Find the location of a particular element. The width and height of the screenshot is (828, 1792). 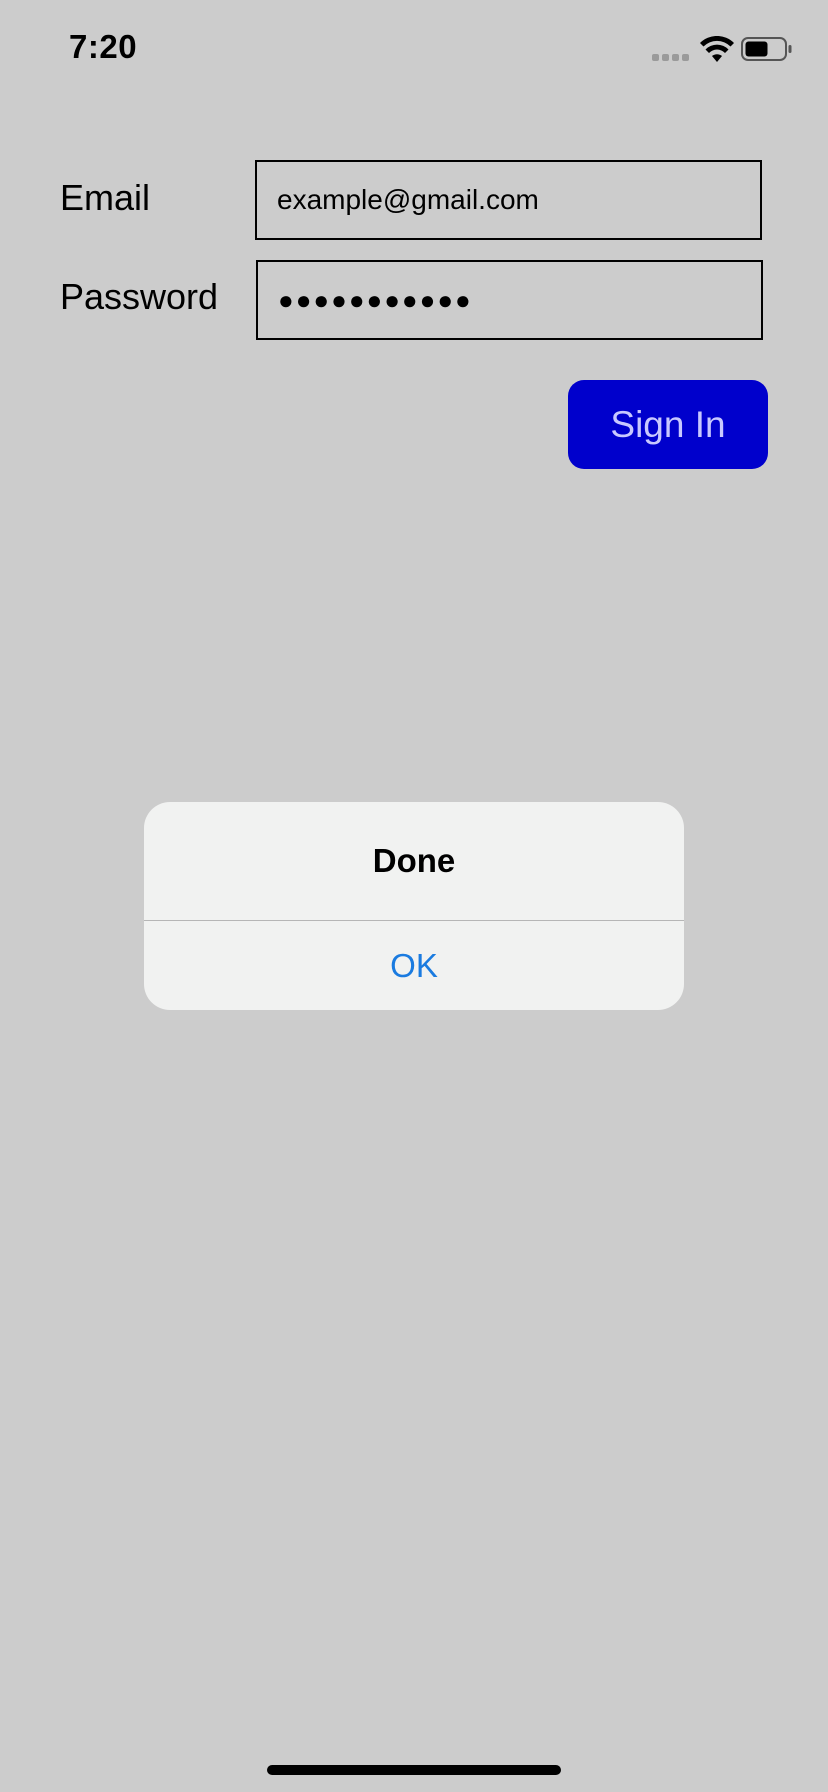

alert-dialog: Done OK is located at coordinates (414, 906).